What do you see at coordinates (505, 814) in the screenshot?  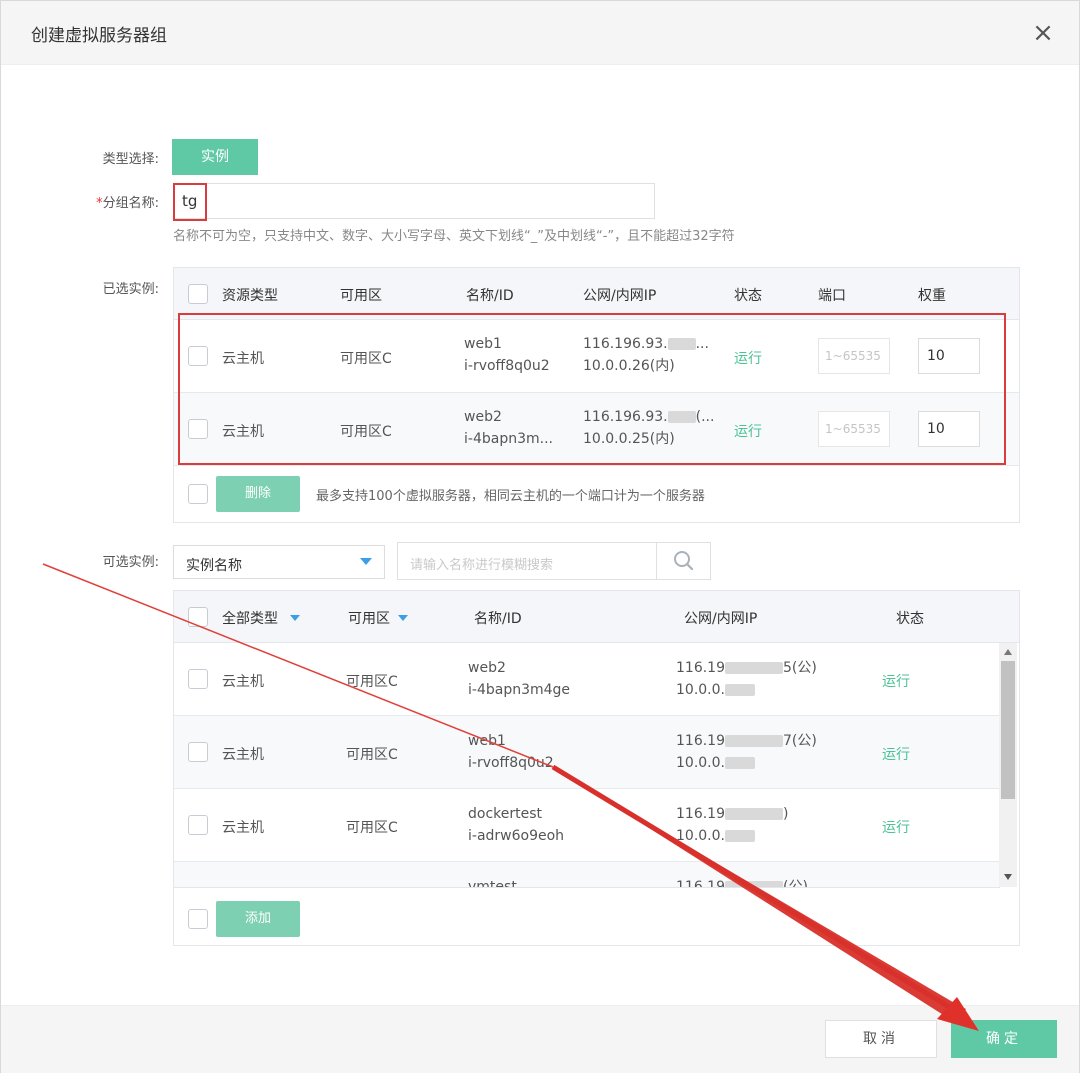 I see `row-name: dockertest` at bounding box center [505, 814].